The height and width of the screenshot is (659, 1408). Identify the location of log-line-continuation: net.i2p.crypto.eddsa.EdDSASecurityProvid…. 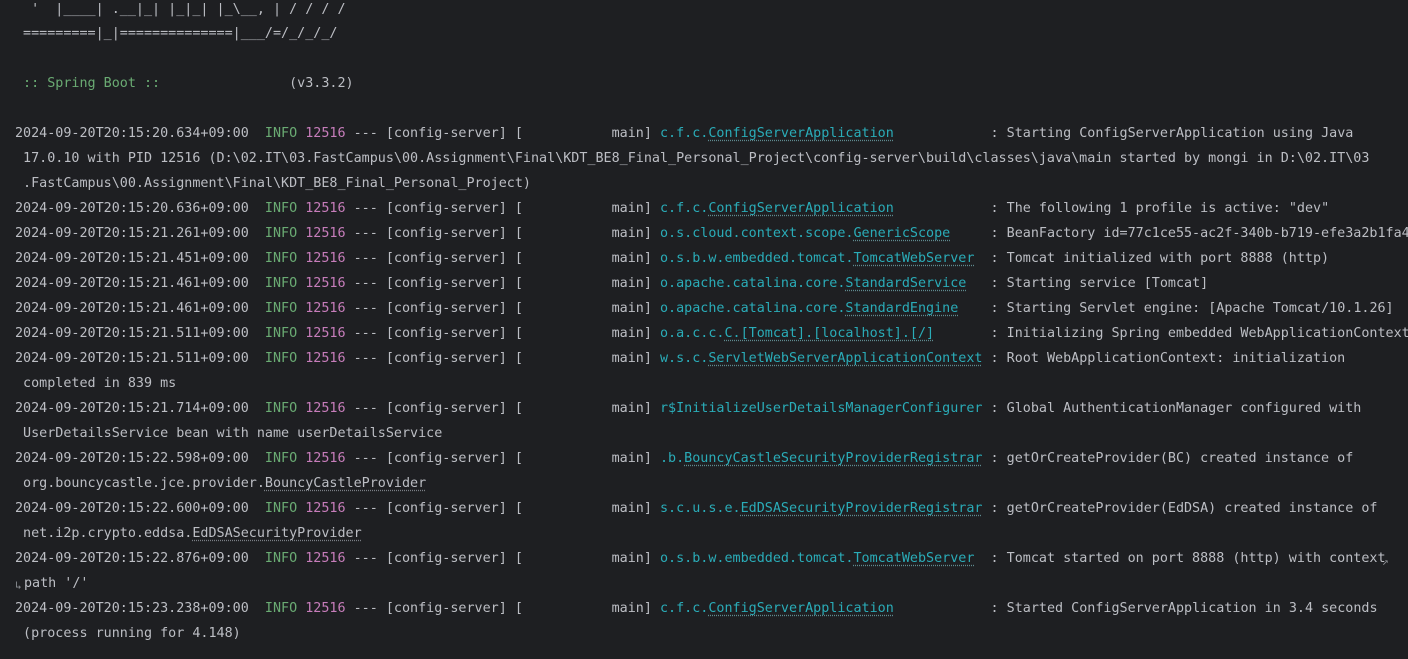
(188, 533).